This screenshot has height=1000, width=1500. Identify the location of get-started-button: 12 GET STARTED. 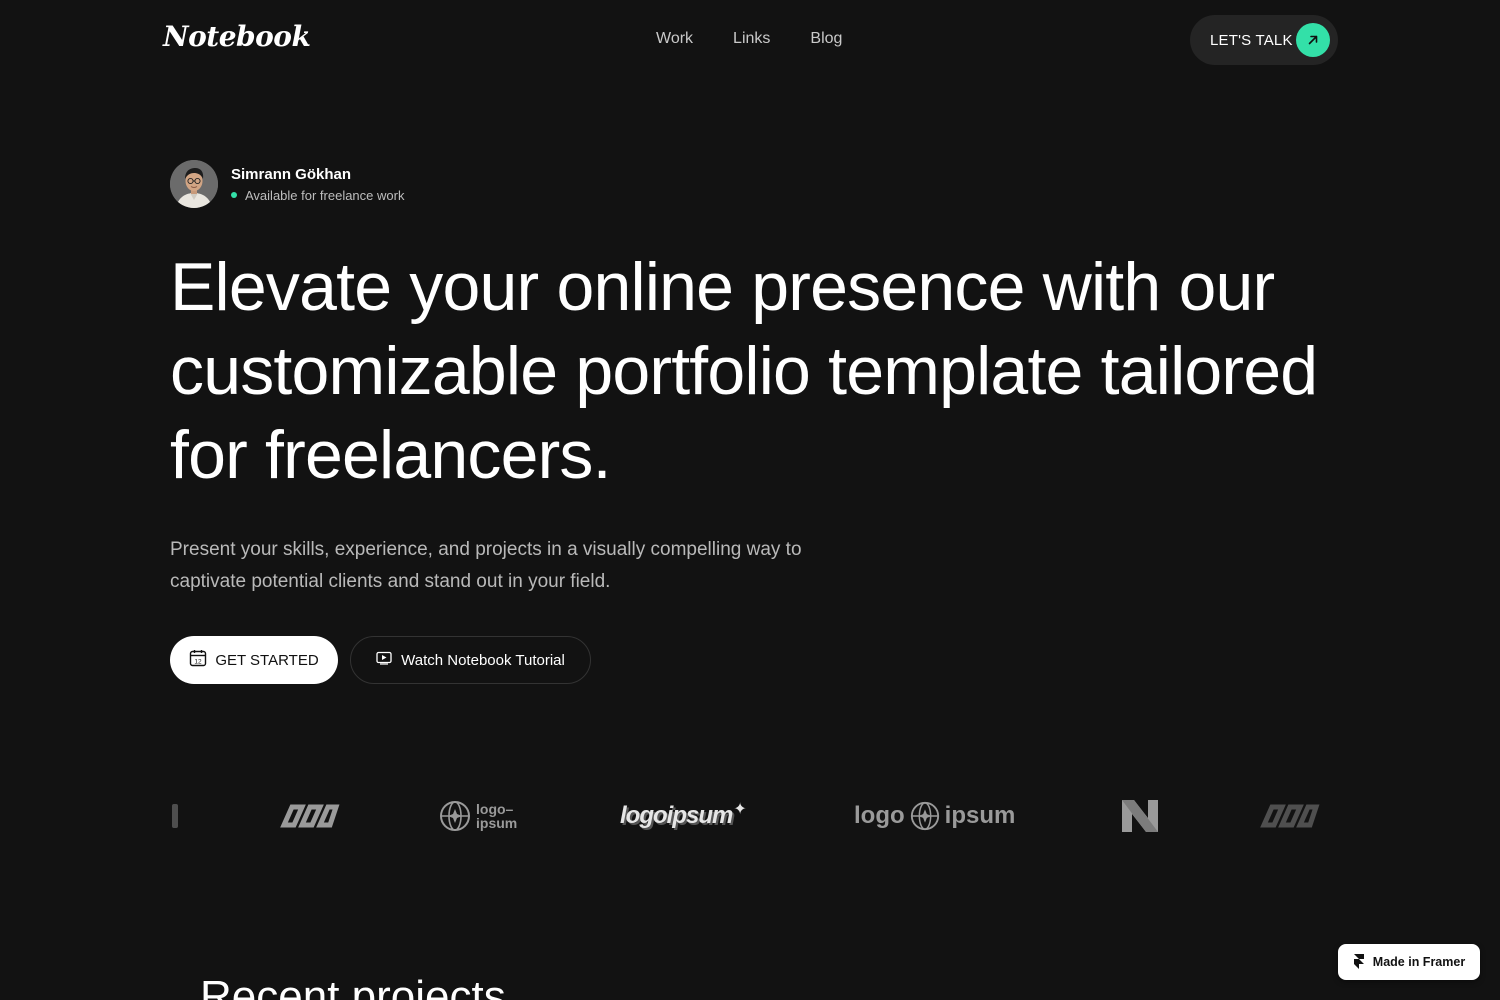
(254, 660).